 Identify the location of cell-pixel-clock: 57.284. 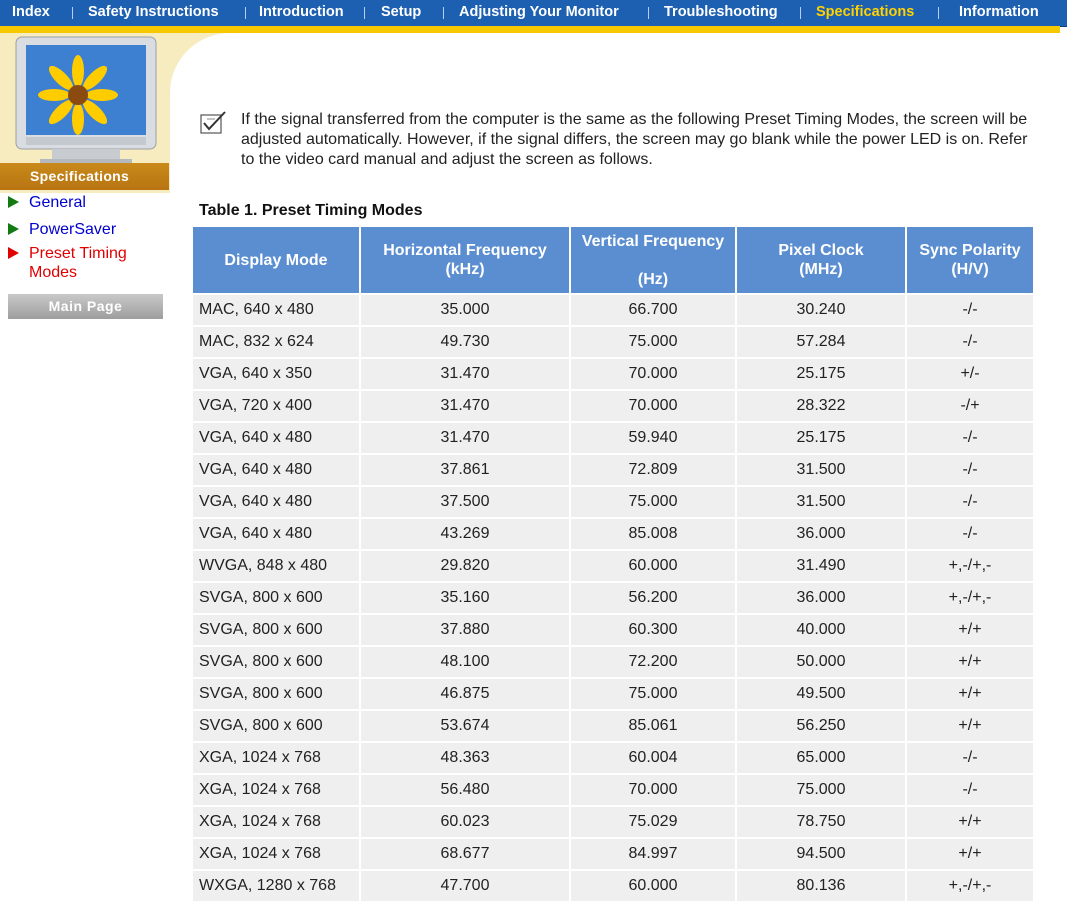
(822, 343).